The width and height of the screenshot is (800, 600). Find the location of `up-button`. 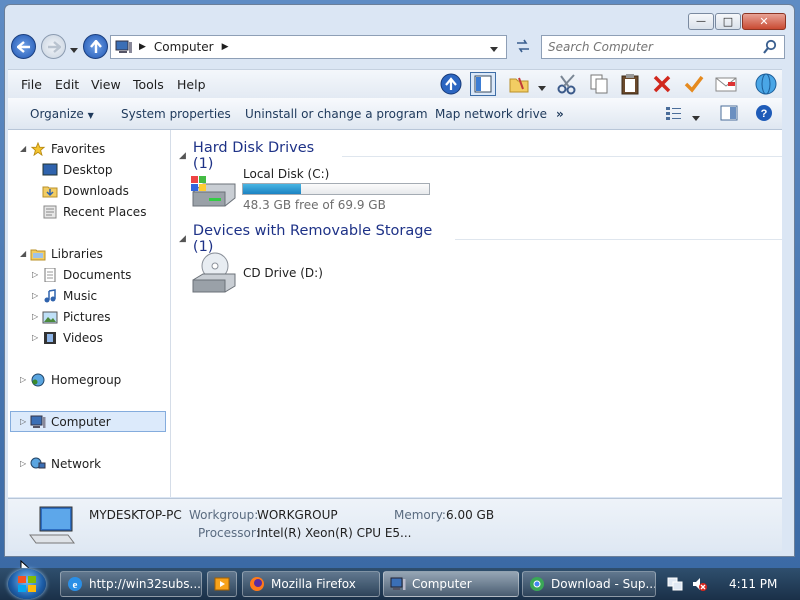

up-button is located at coordinates (95, 46).